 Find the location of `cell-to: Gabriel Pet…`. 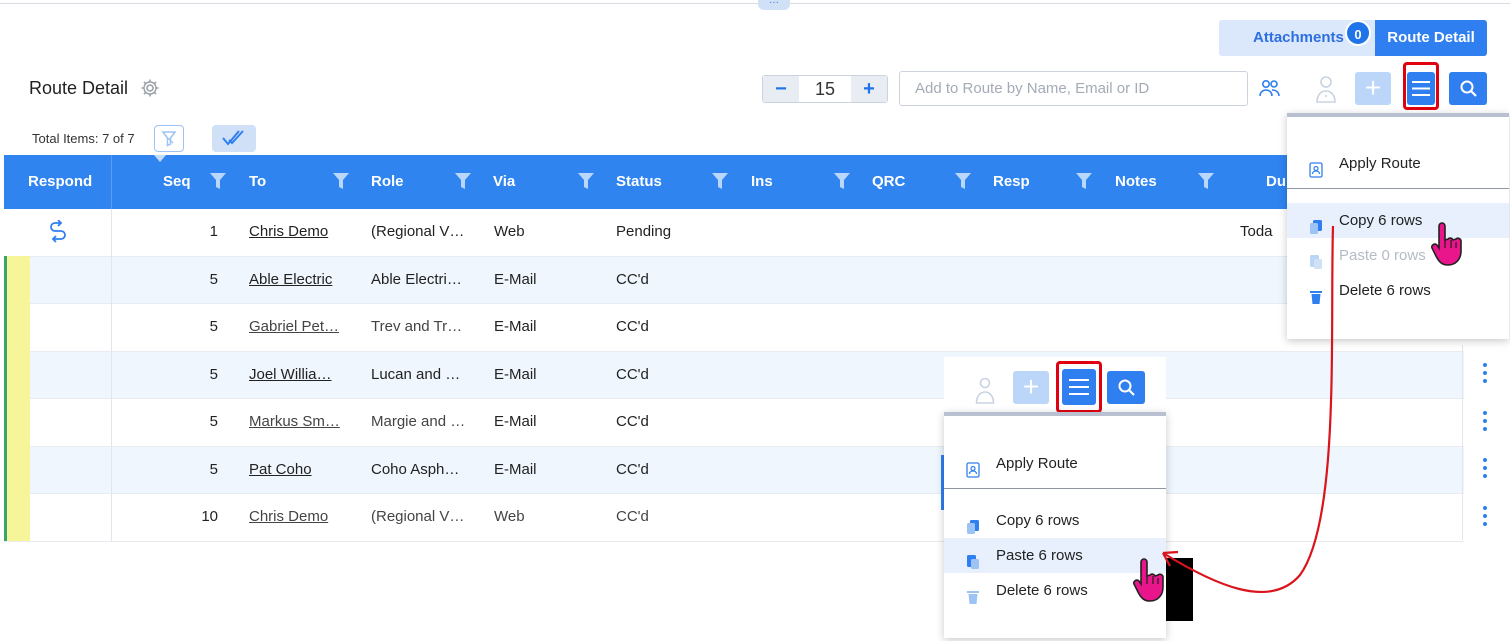

cell-to: Gabriel Pet… is located at coordinates (299, 327).